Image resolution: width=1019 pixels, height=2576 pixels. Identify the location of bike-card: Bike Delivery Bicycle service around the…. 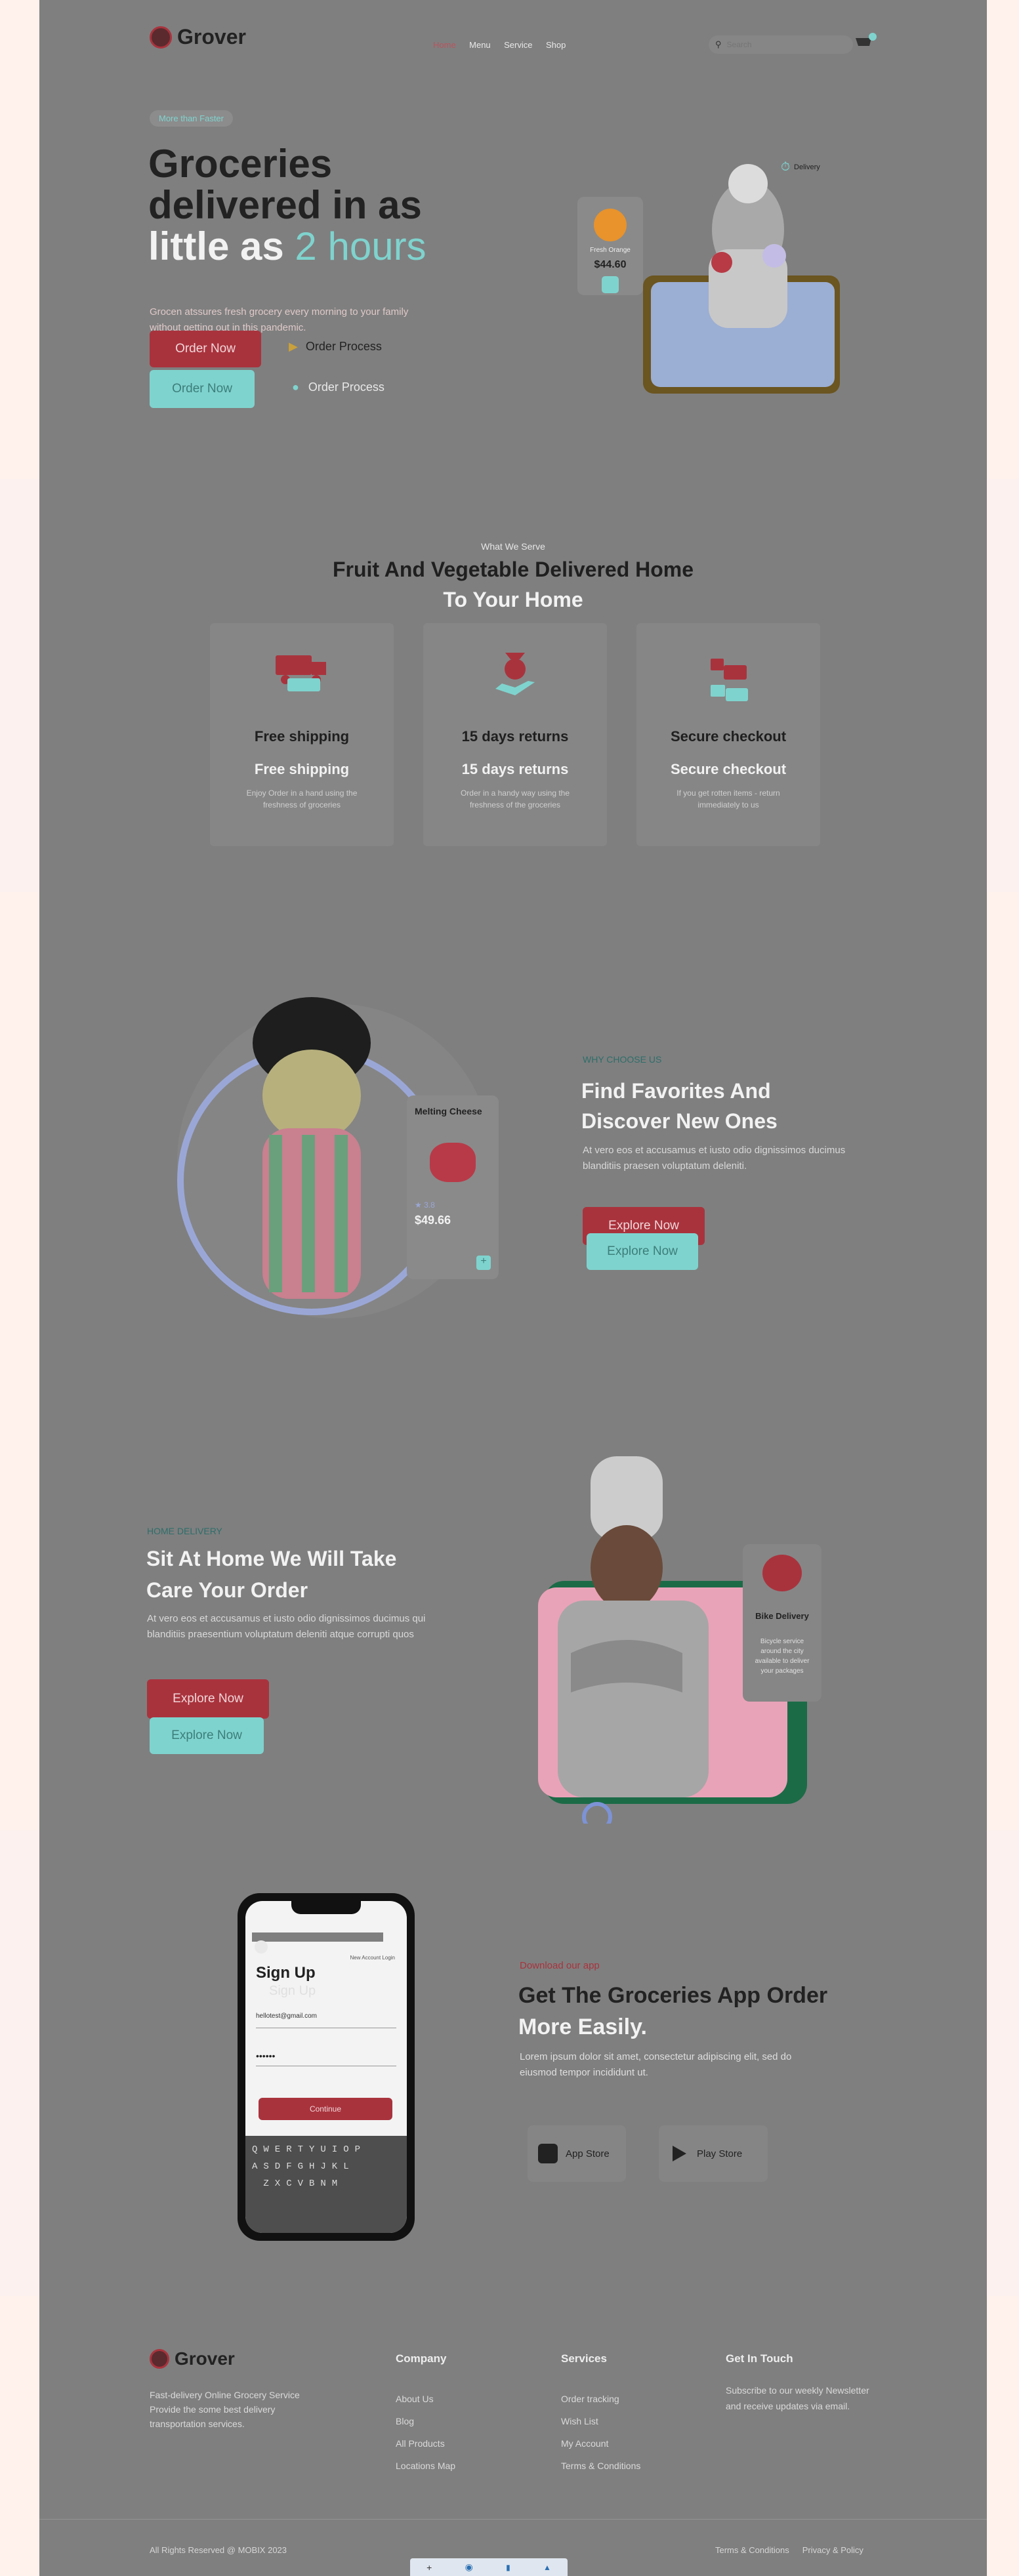
(782, 1623).